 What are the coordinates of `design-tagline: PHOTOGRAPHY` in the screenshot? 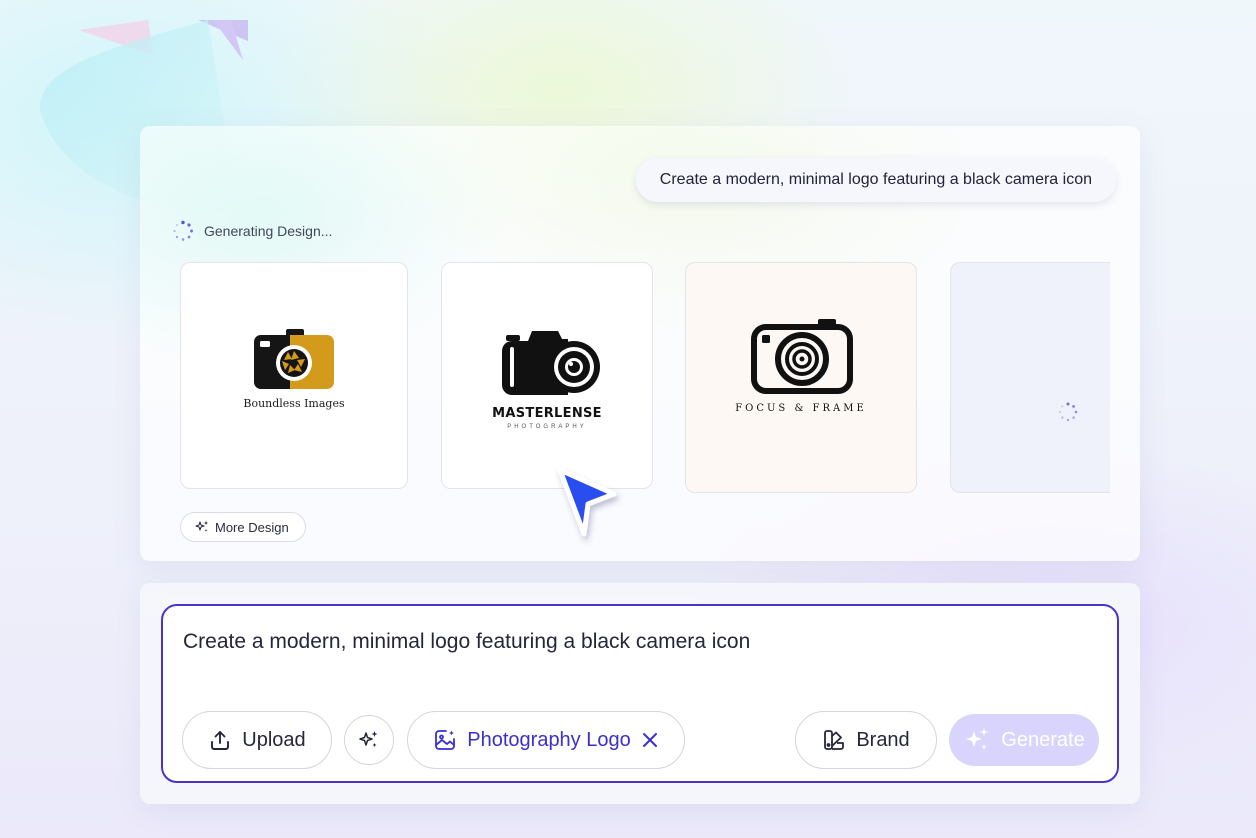 It's located at (547, 427).